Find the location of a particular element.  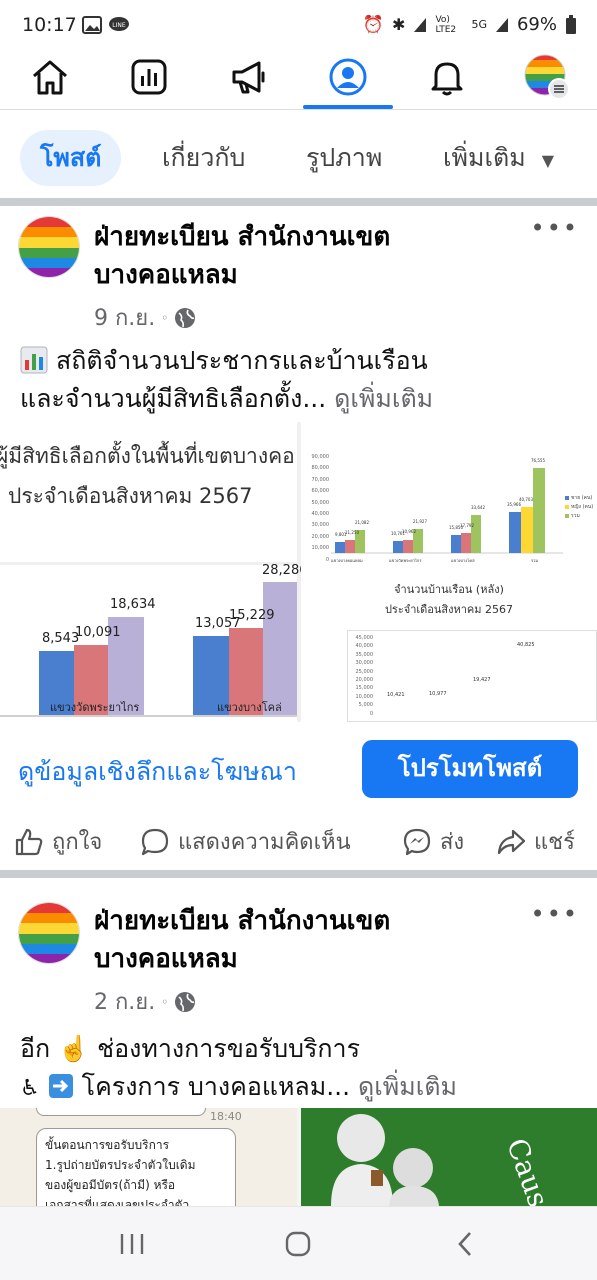

house-val-3: 19,427 is located at coordinates (482, 680).